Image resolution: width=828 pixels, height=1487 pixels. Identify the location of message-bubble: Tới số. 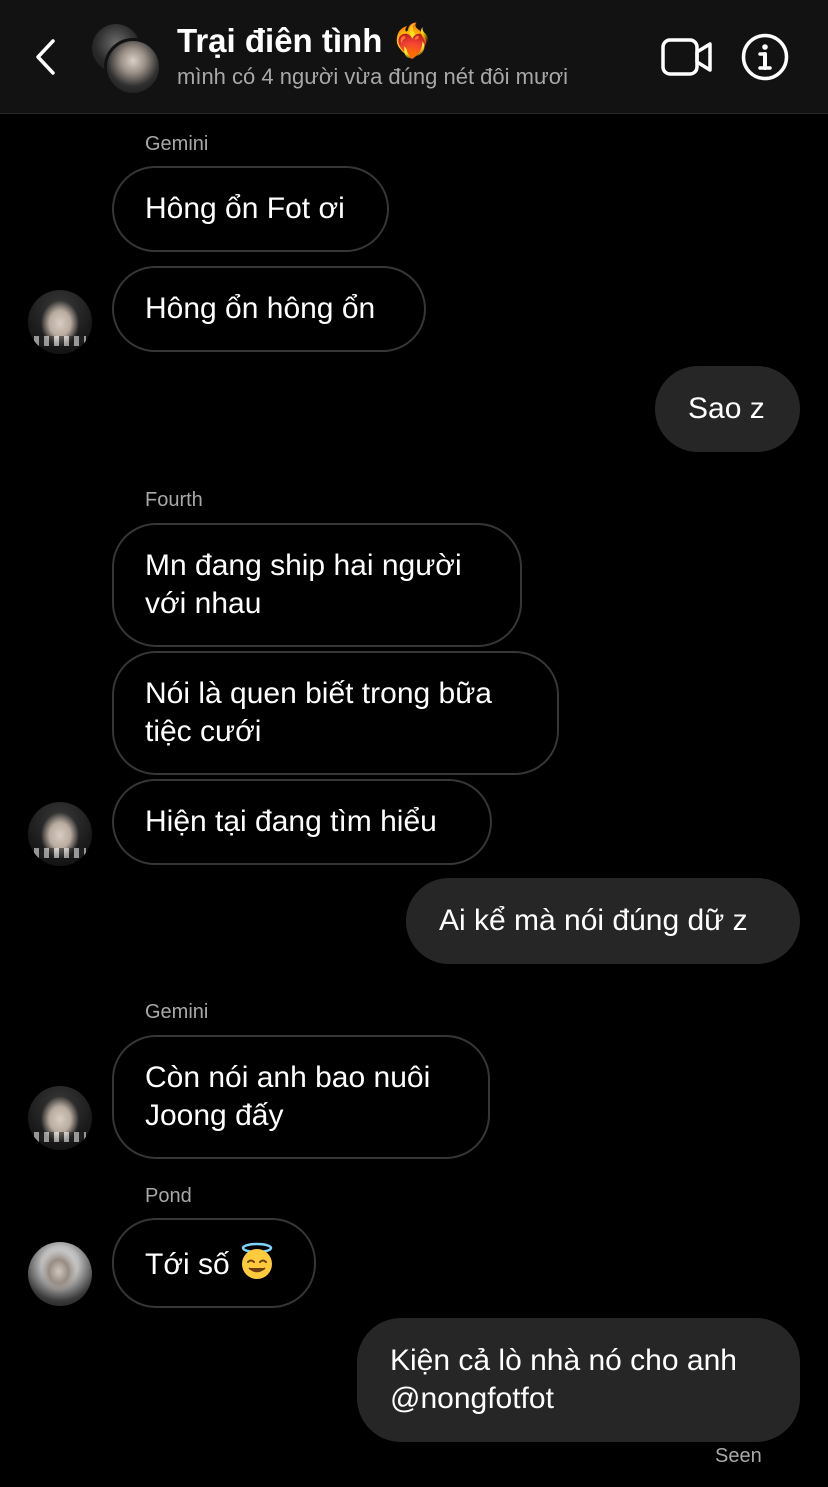
(214, 1263).